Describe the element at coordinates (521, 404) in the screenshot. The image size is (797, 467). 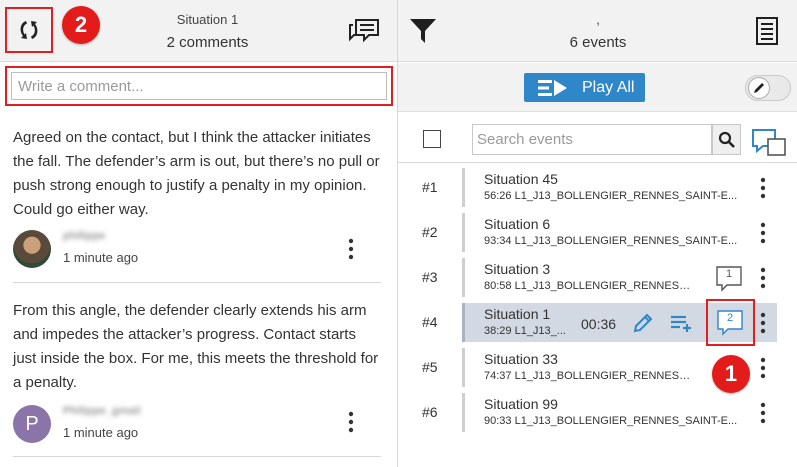
I see `event-name: Situation 99` at that location.